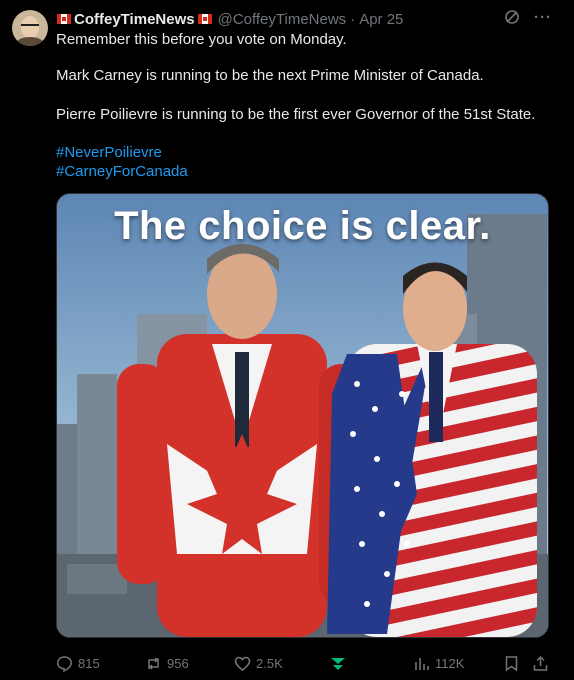 The height and width of the screenshot is (680, 574). I want to click on grok-analyze-icon, so click(338, 664).